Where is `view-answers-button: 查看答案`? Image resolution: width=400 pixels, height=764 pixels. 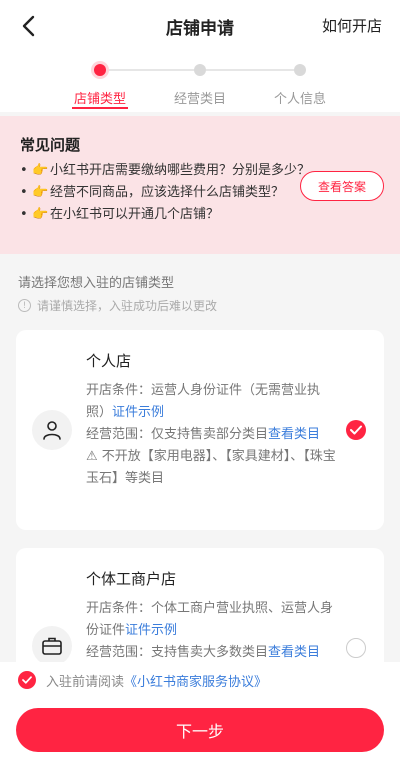 view-answers-button: 查看答案 is located at coordinates (342, 186).